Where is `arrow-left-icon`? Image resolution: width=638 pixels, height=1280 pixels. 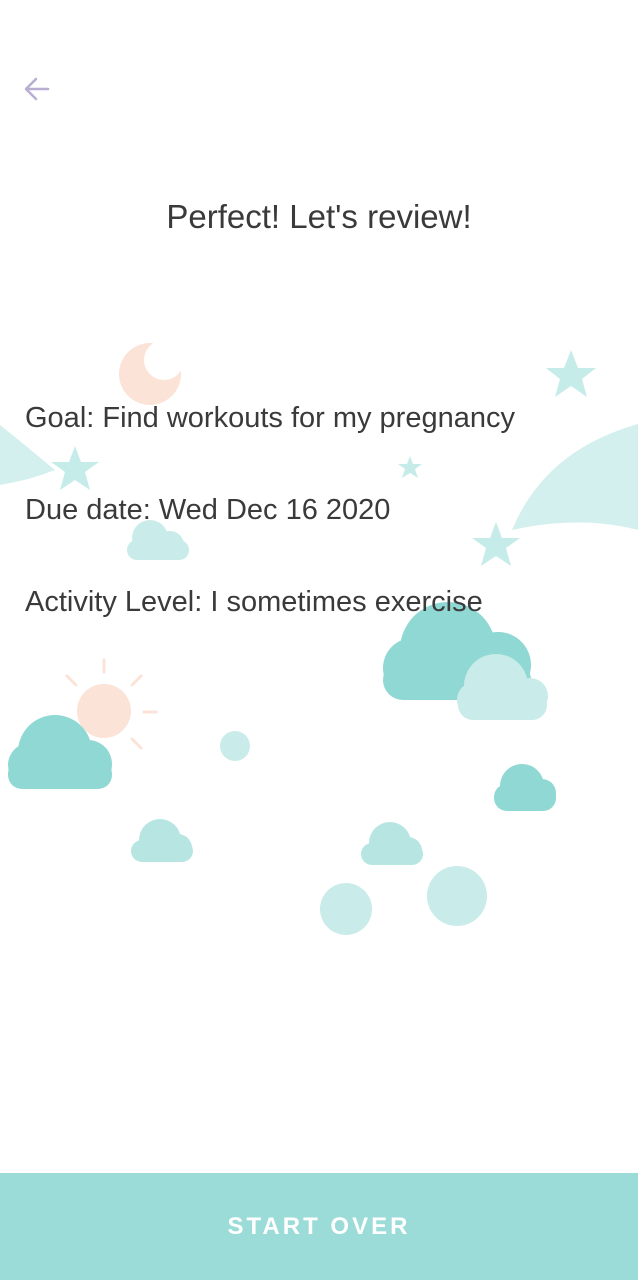 arrow-left-icon is located at coordinates (37, 89).